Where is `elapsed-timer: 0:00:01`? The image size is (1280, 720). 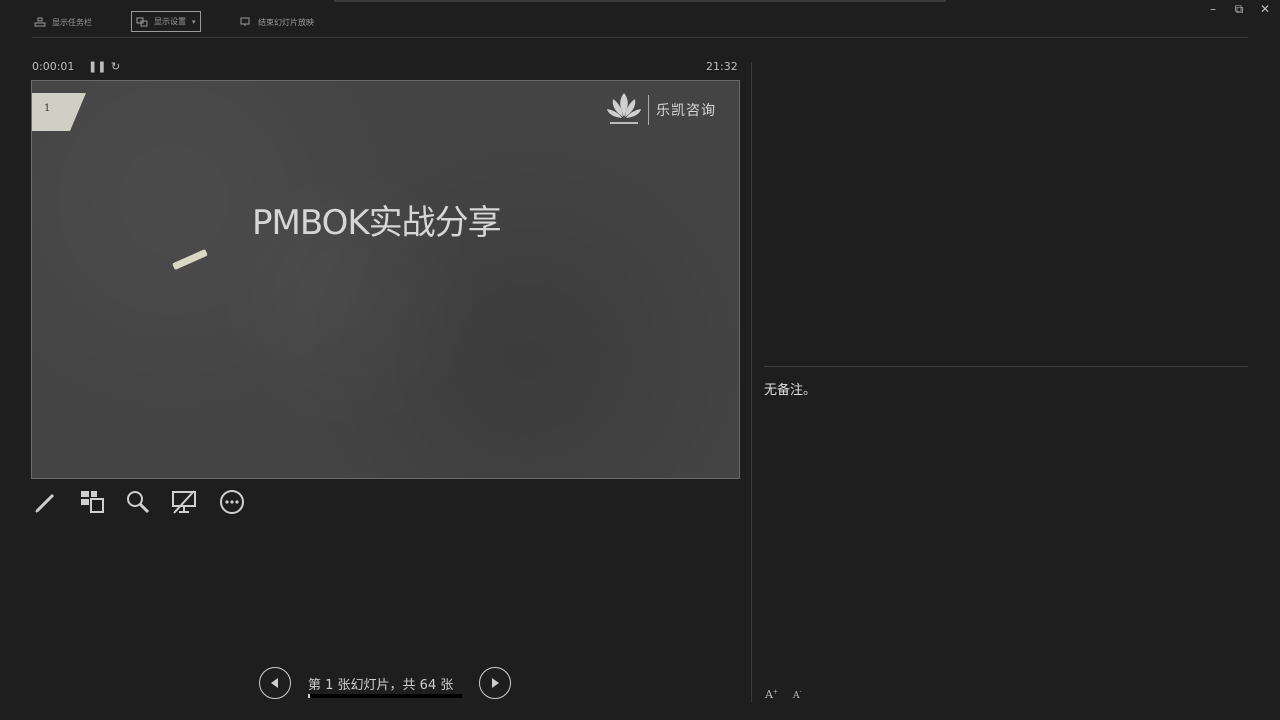
elapsed-timer: 0:00:01 is located at coordinates (53, 66).